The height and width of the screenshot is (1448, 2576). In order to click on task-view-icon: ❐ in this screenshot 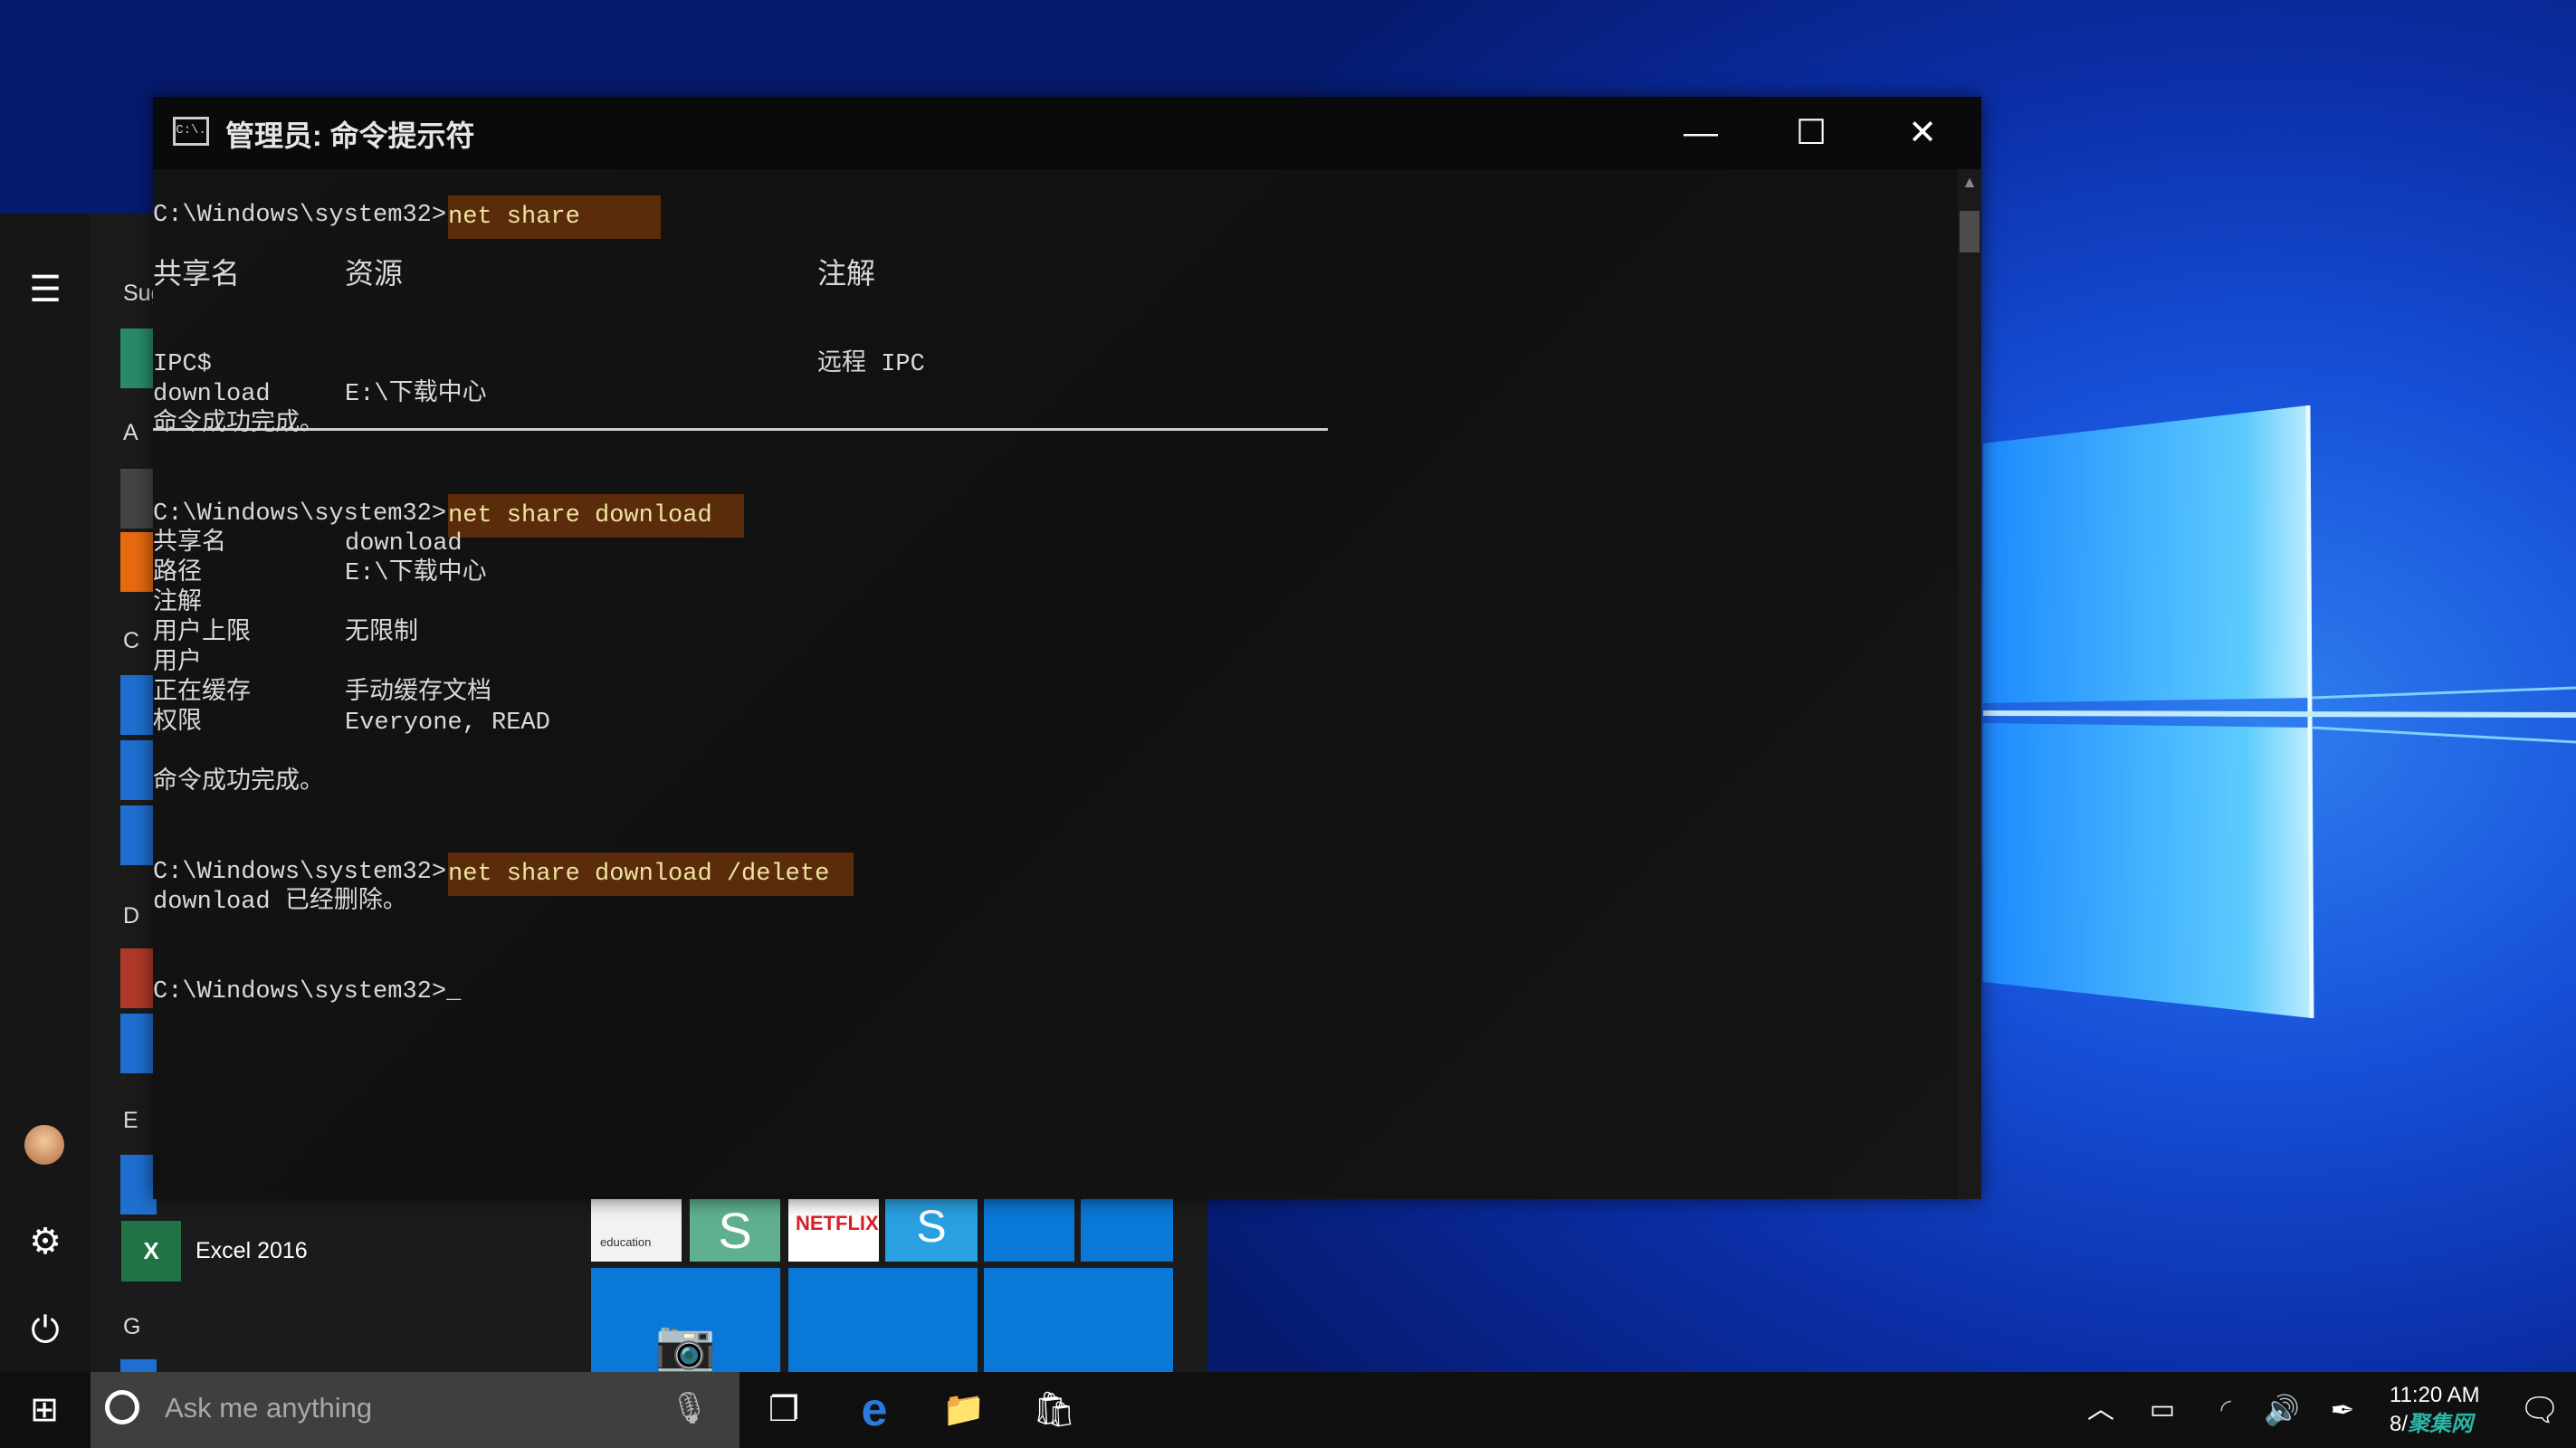, I will do `click(783, 1410)`.